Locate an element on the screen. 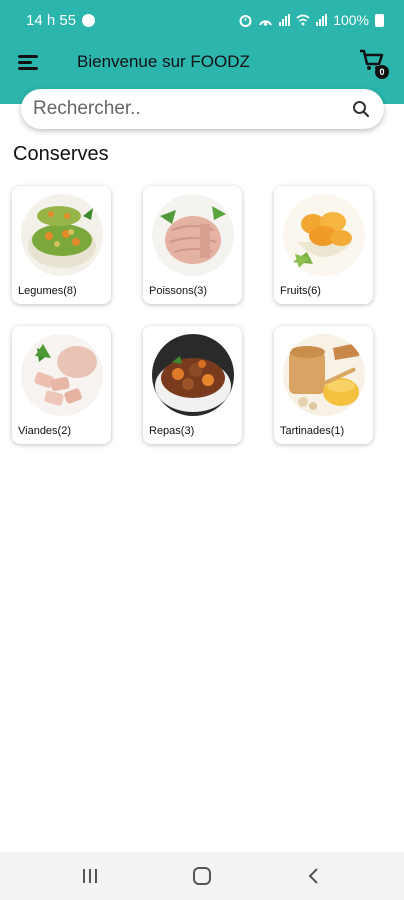  section-title: Conserves is located at coordinates (61, 154).